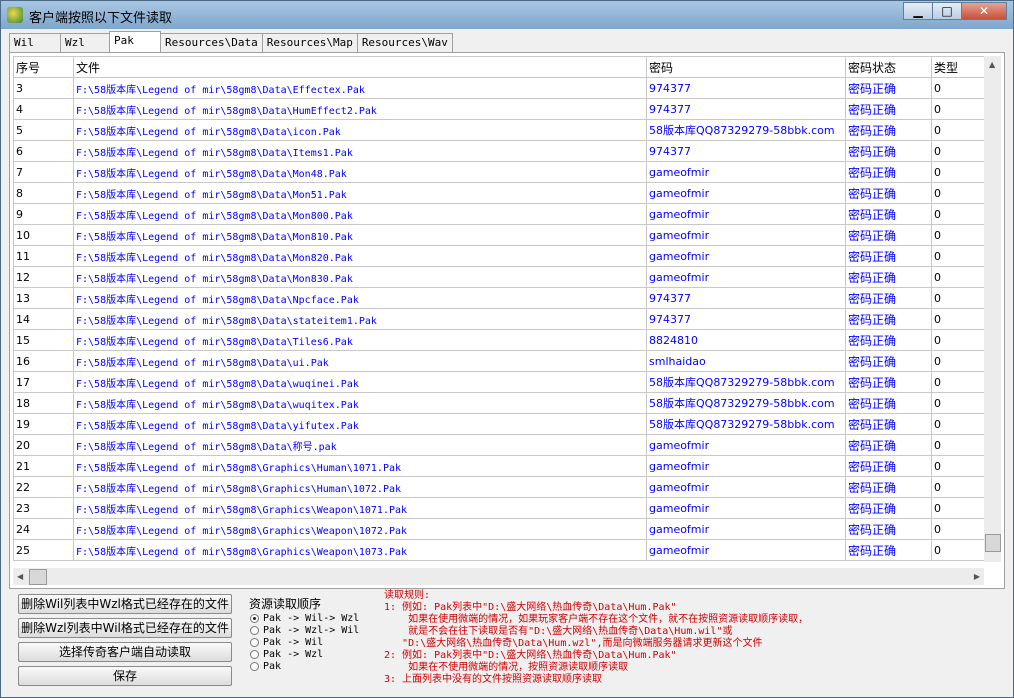 The image size is (1014, 698). I want to click on row-index: 3, so click(43, 88).